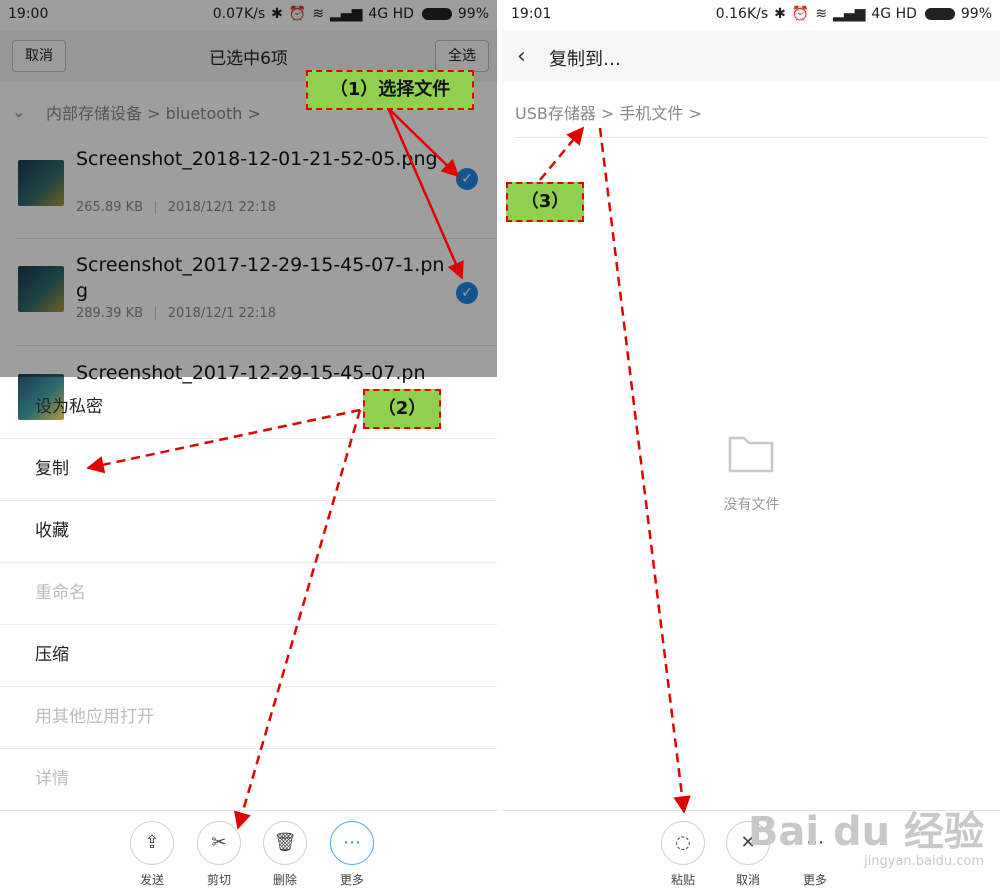 The height and width of the screenshot is (894, 1000). What do you see at coordinates (545, 202) in the screenshot?
I see `annotation-step3: （3）` at bounding box center [545, 202].